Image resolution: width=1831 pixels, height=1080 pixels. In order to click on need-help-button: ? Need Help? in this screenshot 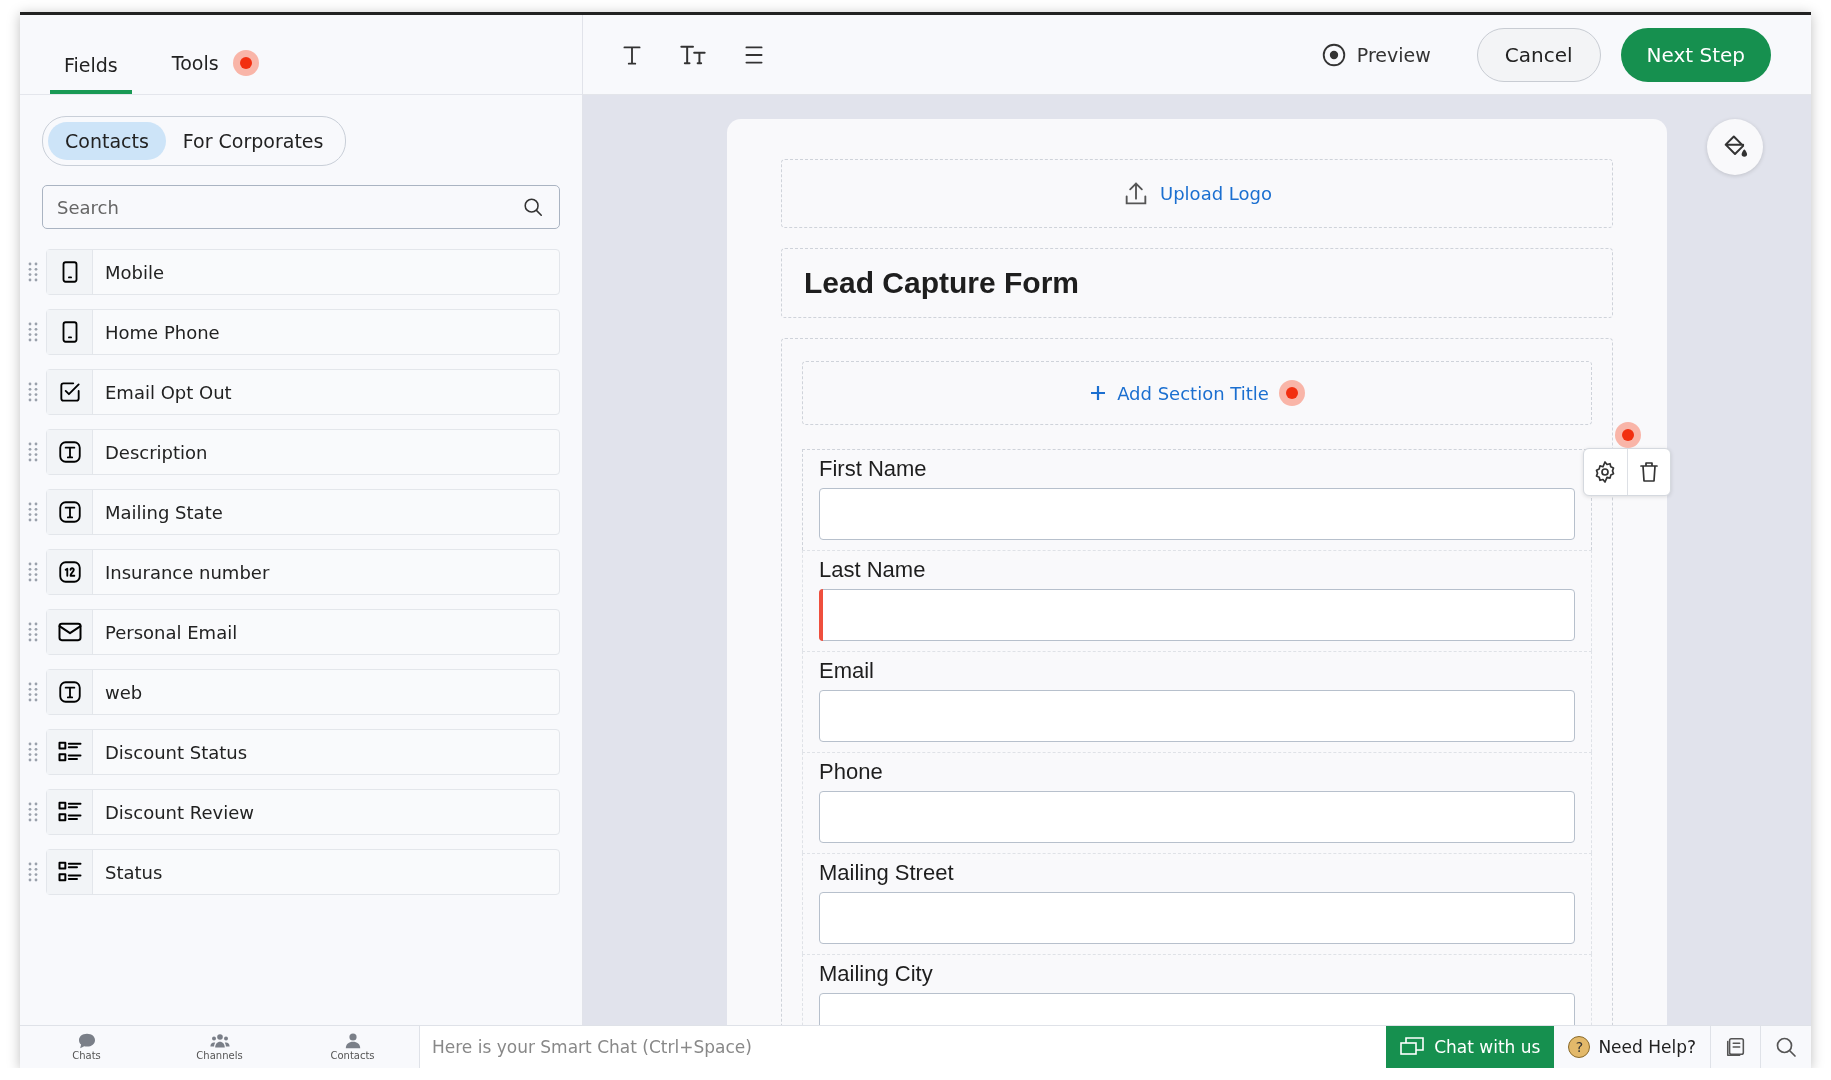, I will do `click(1632, 1047)`.